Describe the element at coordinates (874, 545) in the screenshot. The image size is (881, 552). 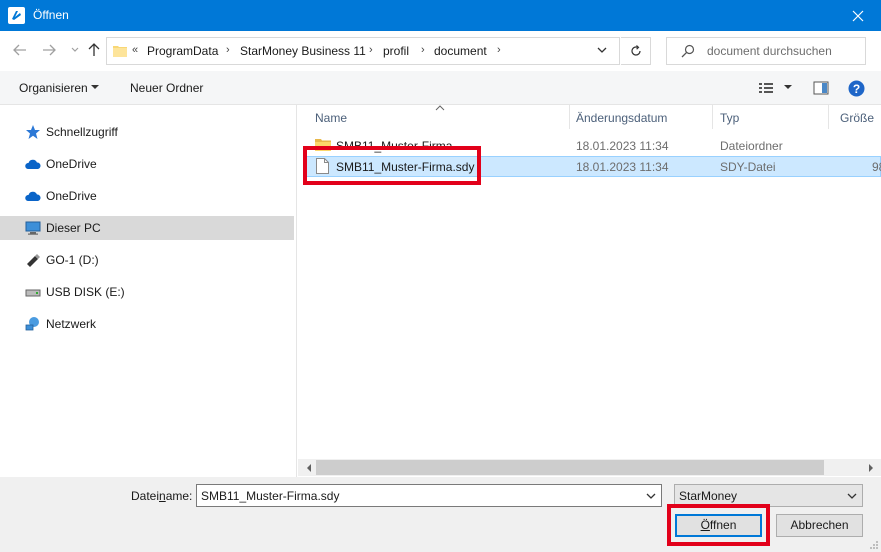
I see `resize-grip-icon` at that location.